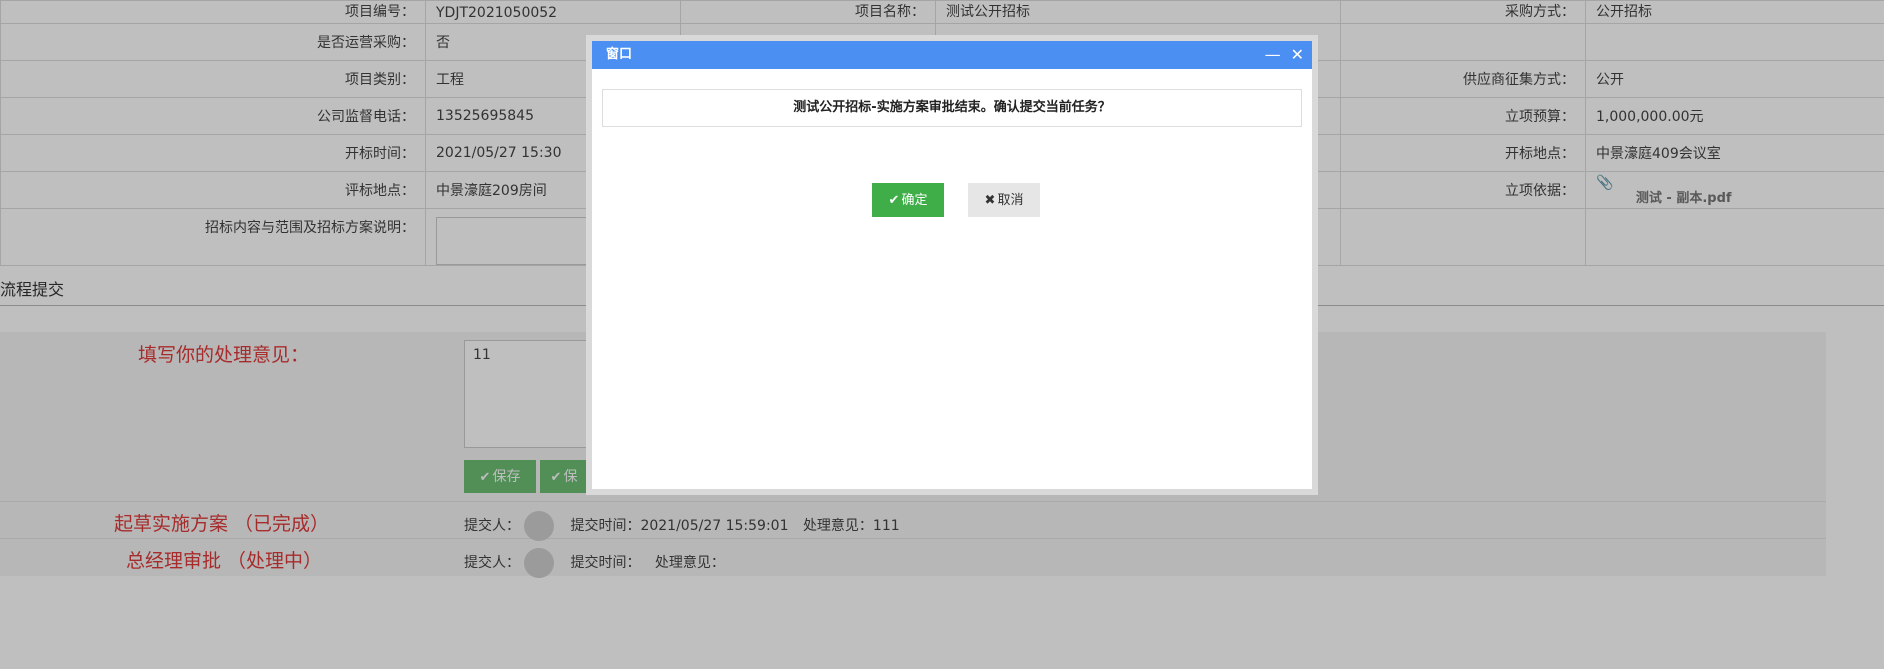  What do you see at coordinates (908, 200) in the screenshot?
I see `confirm-button: ✔ 确定` at bounding box center [908, 200].